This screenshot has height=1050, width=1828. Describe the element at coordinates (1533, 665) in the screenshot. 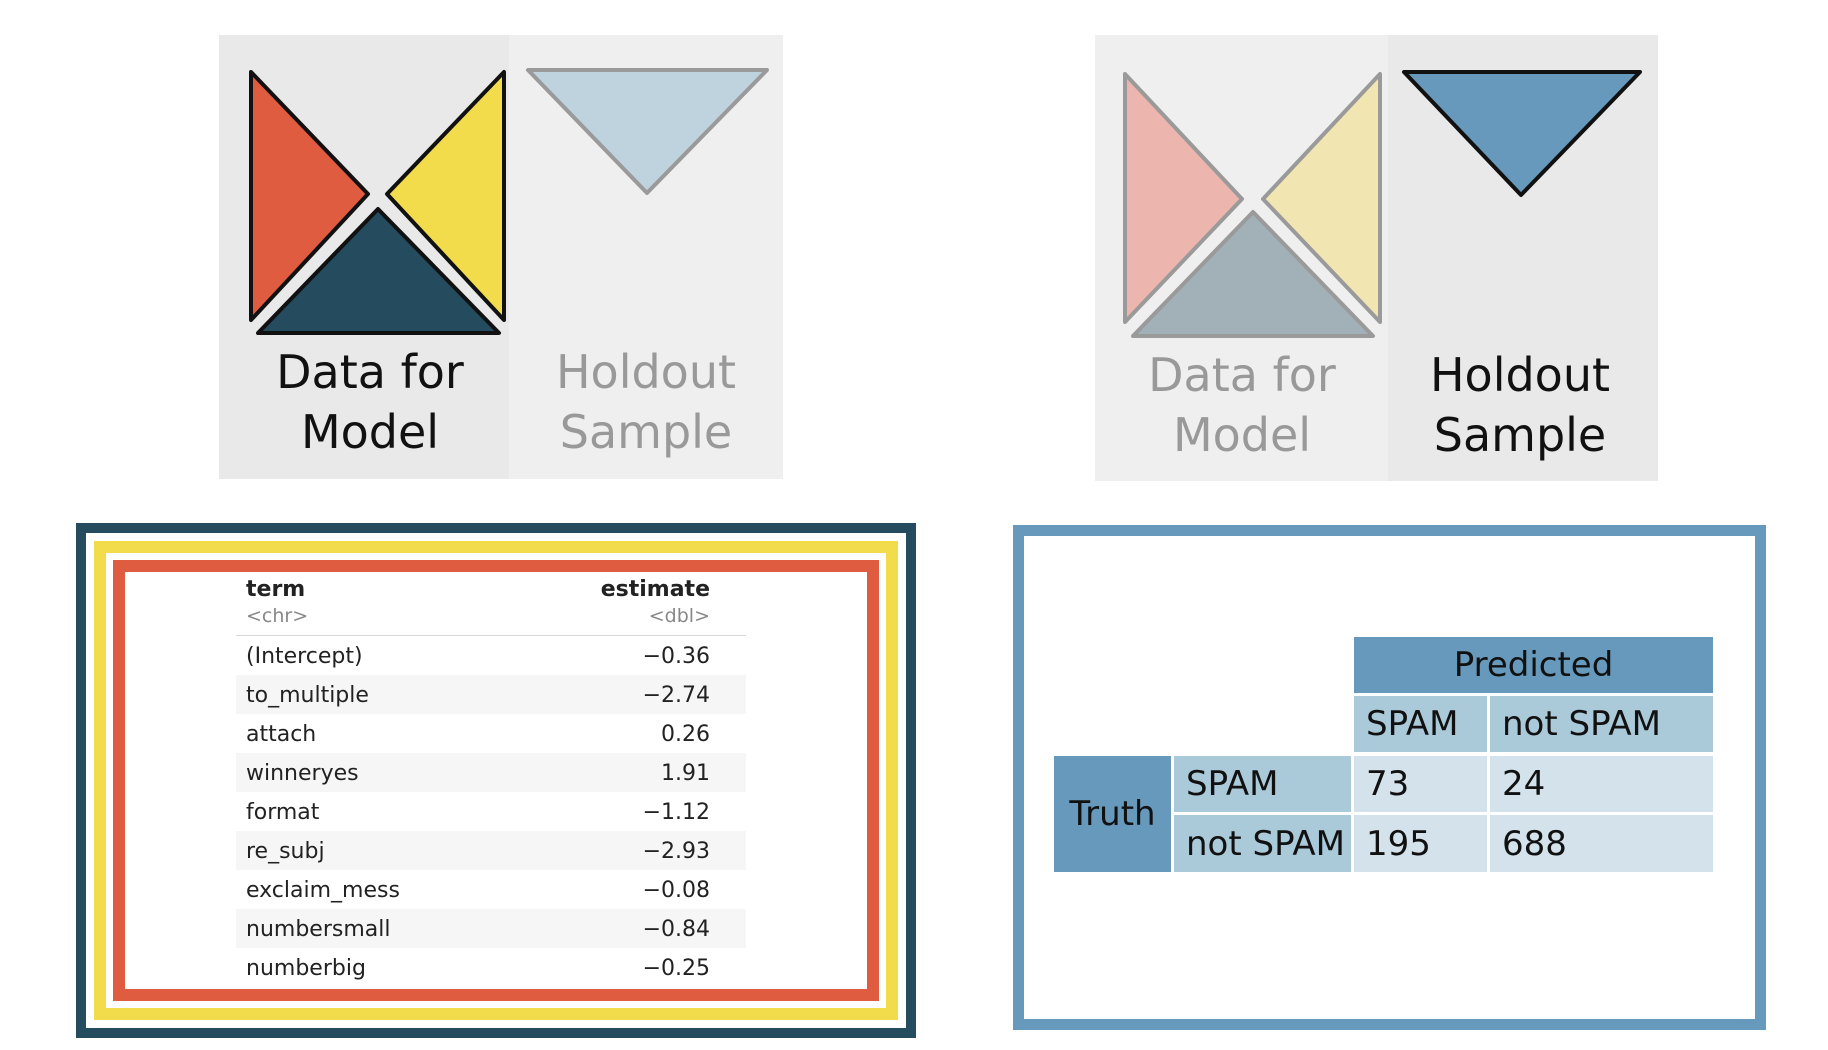

I see `predicted-header: Predicted` at that location.